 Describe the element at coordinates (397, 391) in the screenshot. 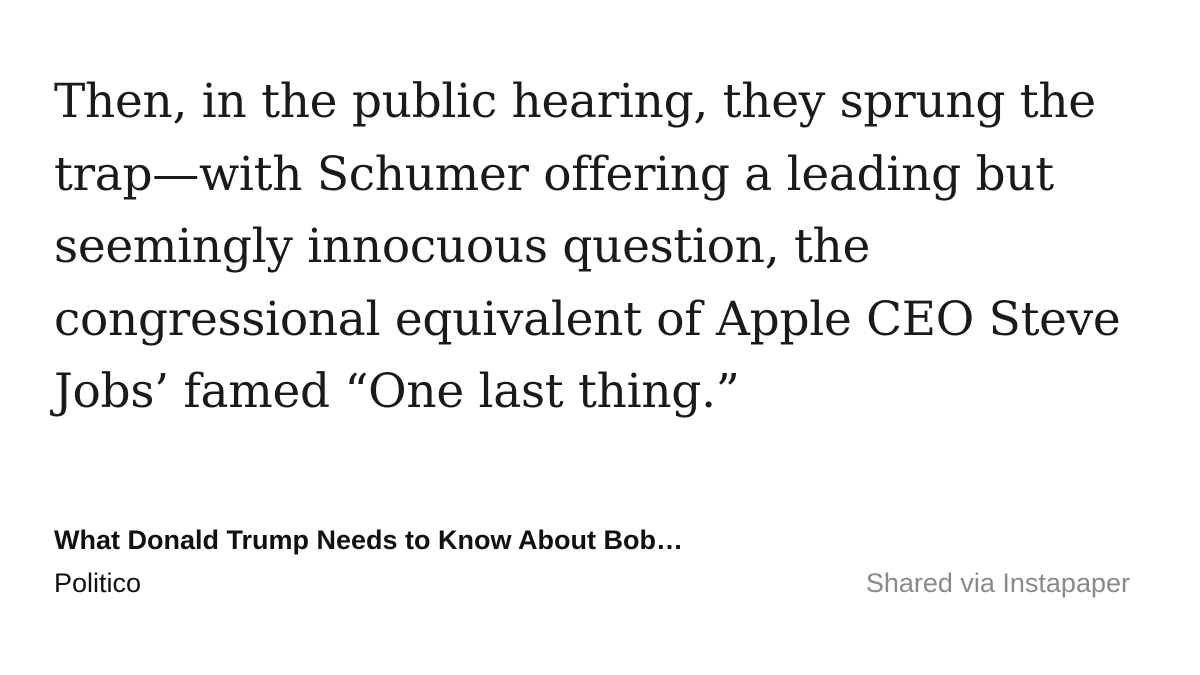

I see `quote-line: Jobs’ famed “One last thing.”` at that location.